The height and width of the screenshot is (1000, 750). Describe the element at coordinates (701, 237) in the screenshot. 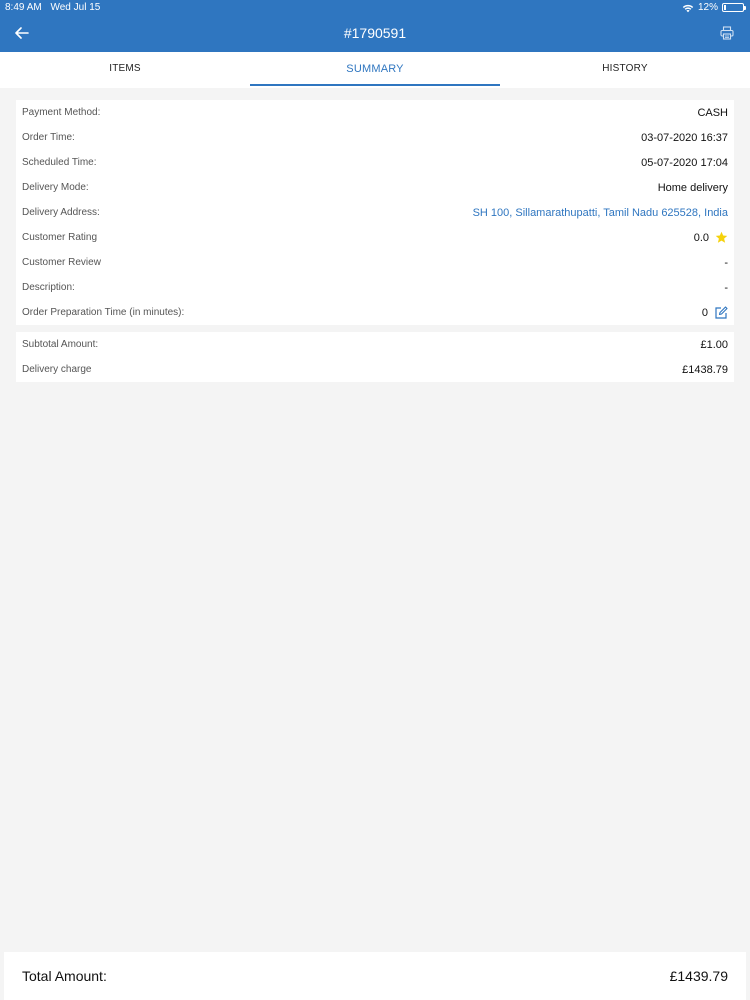

I see `customer-rating-value: 0.0` at that location.